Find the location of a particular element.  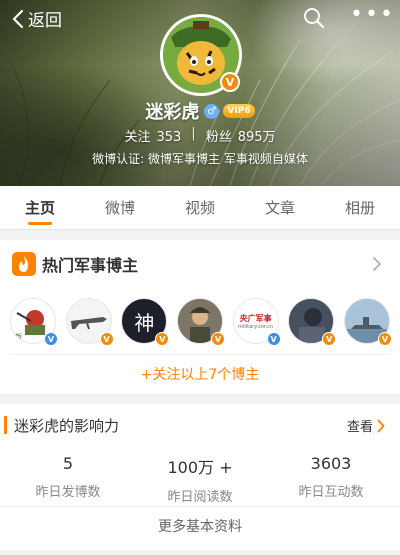

metric-interactions: 3603 昨日互动数 is located at coordinates (331, 477).